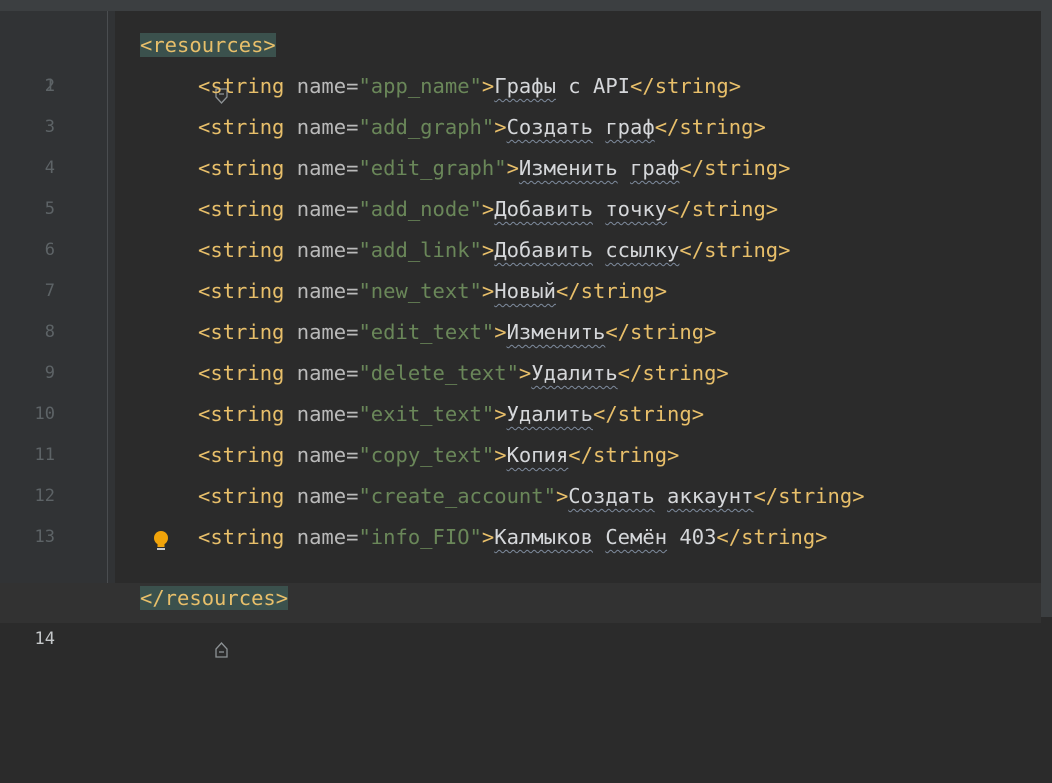 This screenshot has height=783, width=1052. I want to click on name-attribute-value: "add_graph", so click(426, 127).